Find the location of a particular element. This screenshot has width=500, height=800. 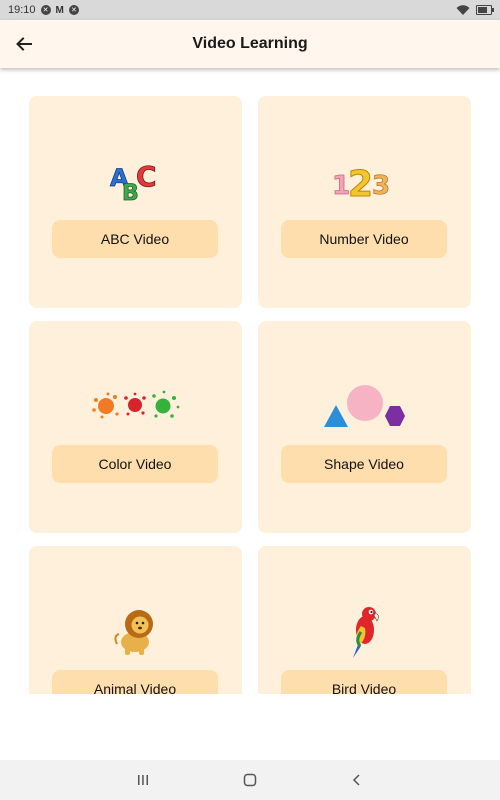

shape-video-button: Shape Video is located at coordinates (364, 464).